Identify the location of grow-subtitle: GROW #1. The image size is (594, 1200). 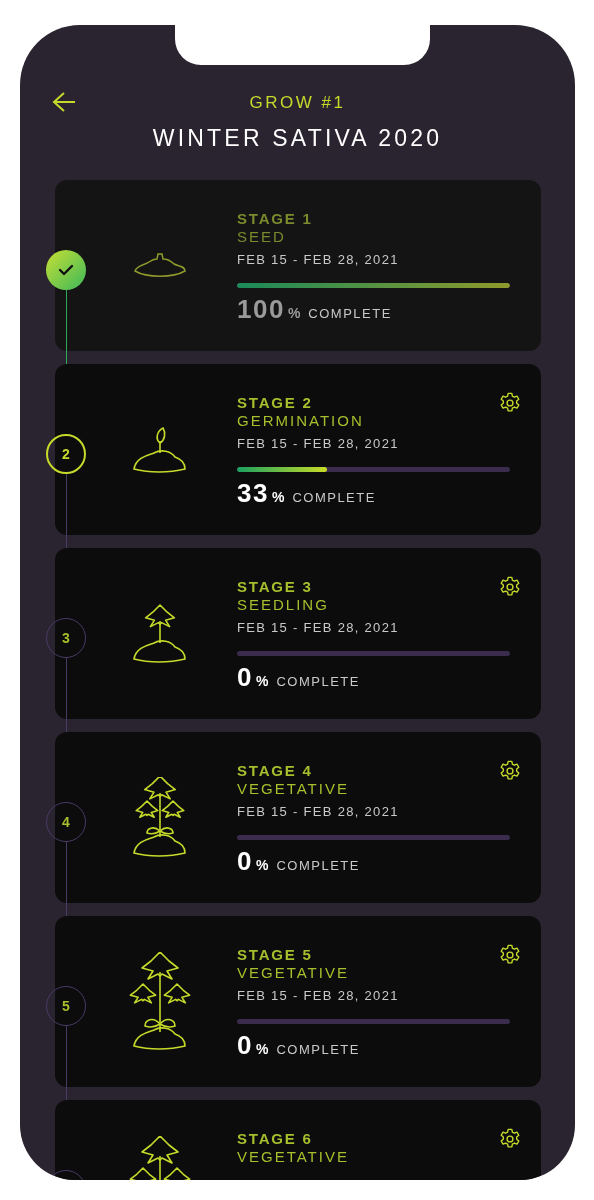
(297, 103).